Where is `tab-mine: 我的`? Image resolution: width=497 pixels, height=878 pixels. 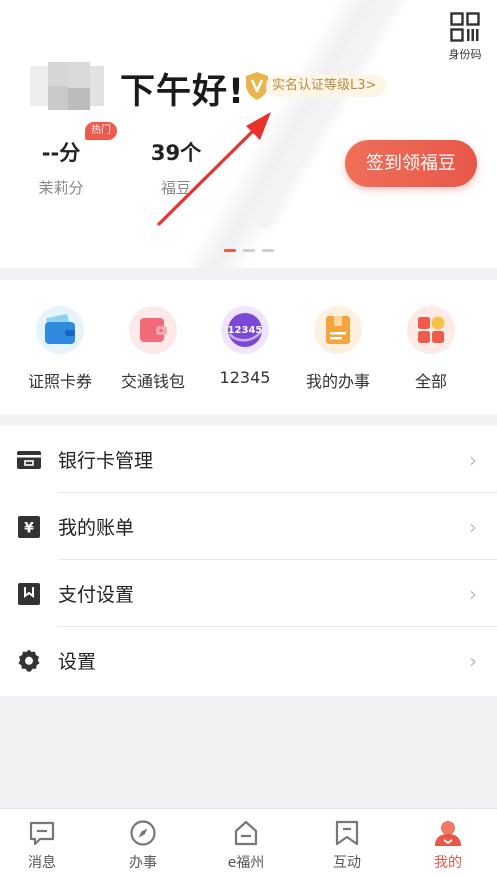
tab-mine: 我的 is located at coordinates (448, 845).